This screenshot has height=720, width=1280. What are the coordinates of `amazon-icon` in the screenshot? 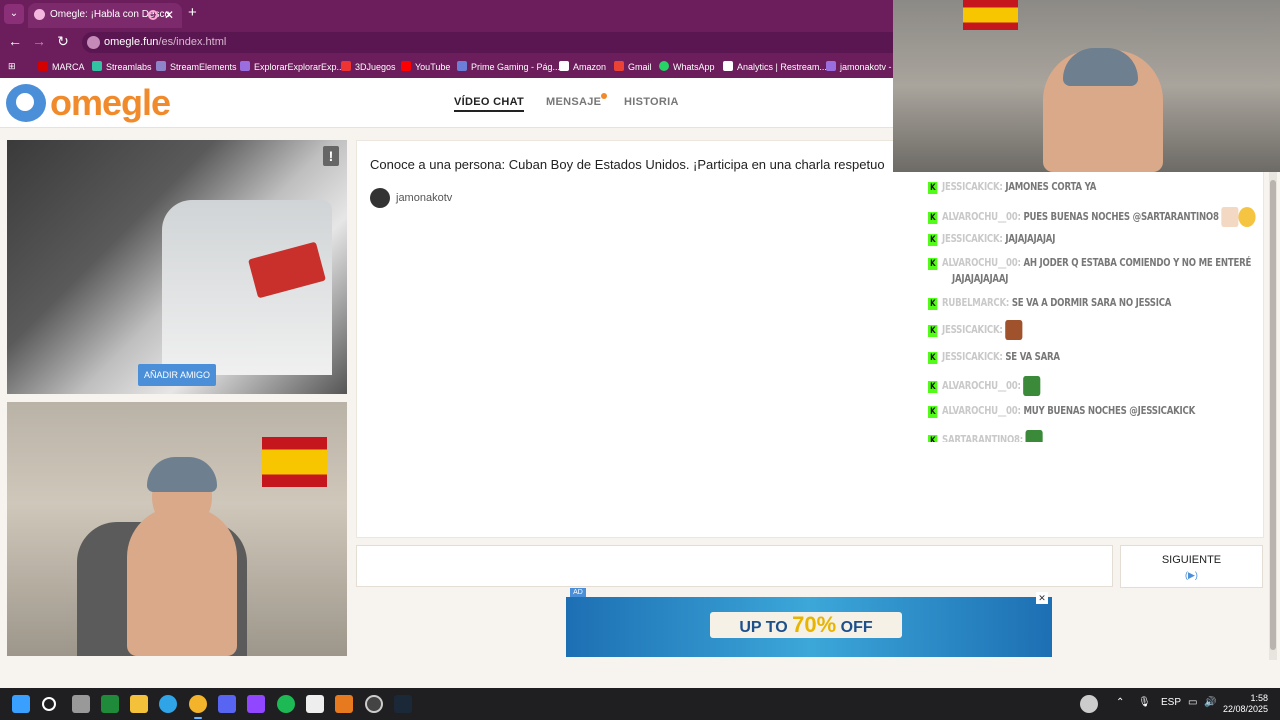 It's located at (564, 66).